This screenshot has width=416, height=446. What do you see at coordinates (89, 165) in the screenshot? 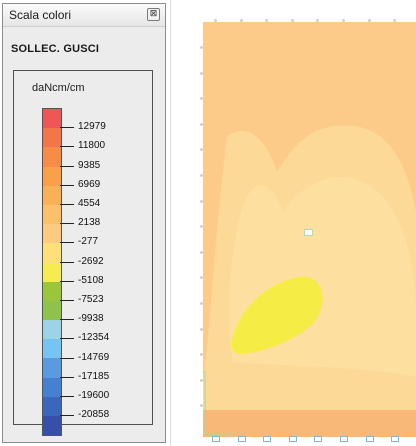
I see `level-value: 9385` at bounding box center [89, 165].